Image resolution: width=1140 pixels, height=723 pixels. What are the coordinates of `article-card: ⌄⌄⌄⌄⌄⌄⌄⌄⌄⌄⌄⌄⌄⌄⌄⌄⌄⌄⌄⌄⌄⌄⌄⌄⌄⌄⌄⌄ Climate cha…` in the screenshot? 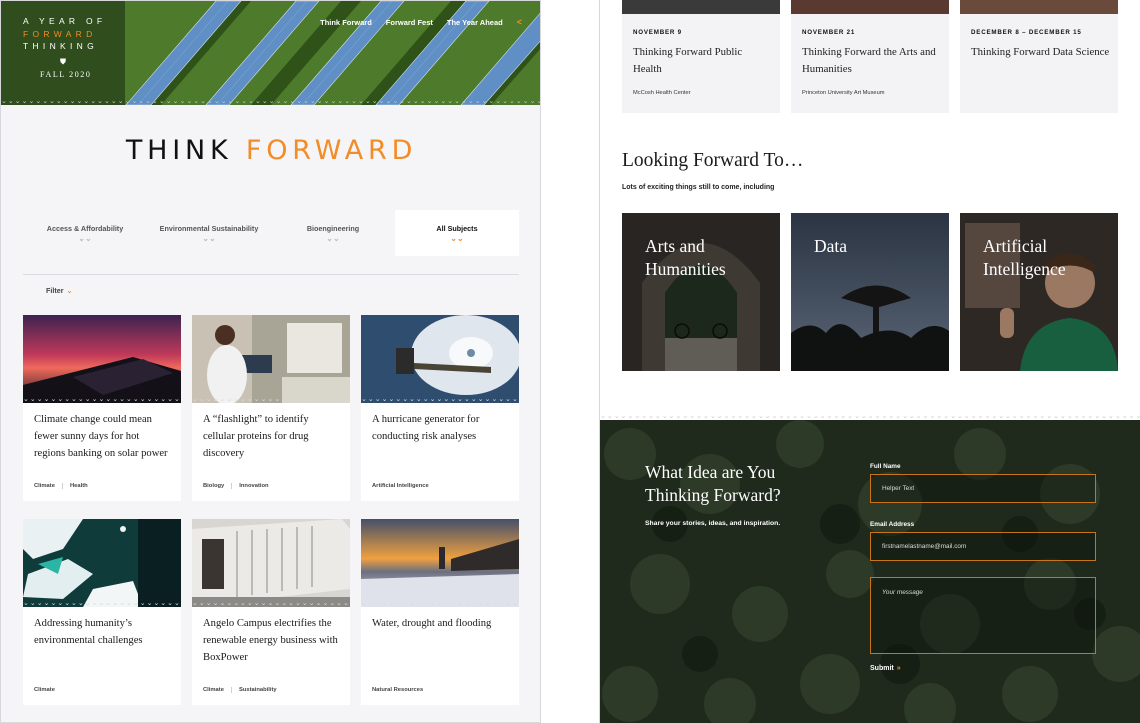 It's located at (102, 408).